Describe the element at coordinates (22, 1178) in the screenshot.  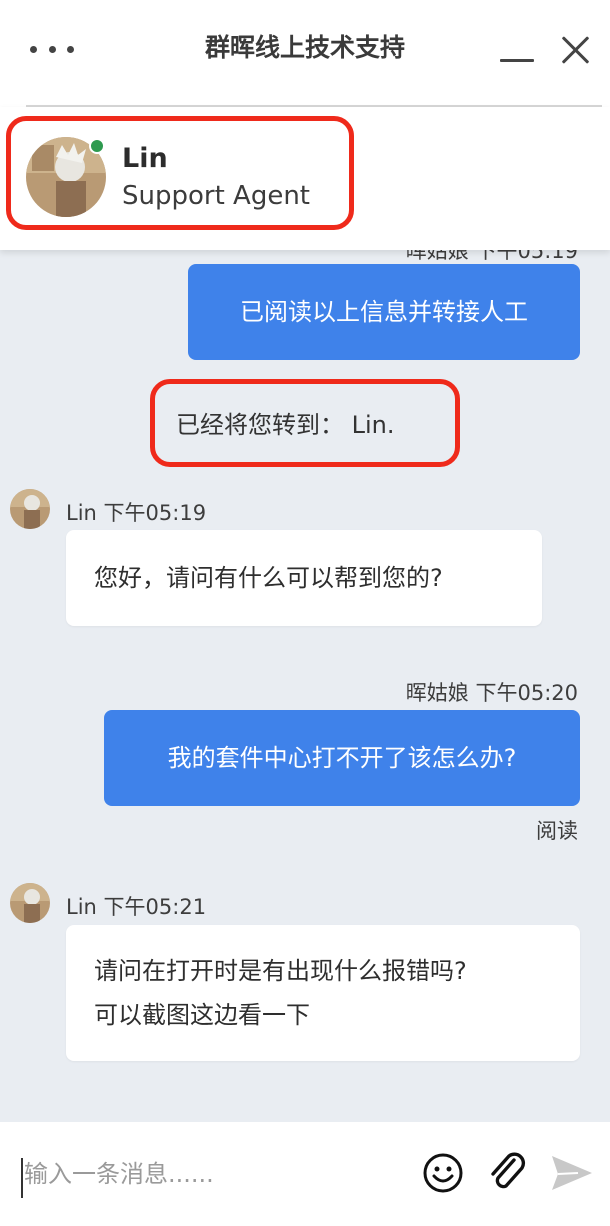
I see `text-caret` at that location.